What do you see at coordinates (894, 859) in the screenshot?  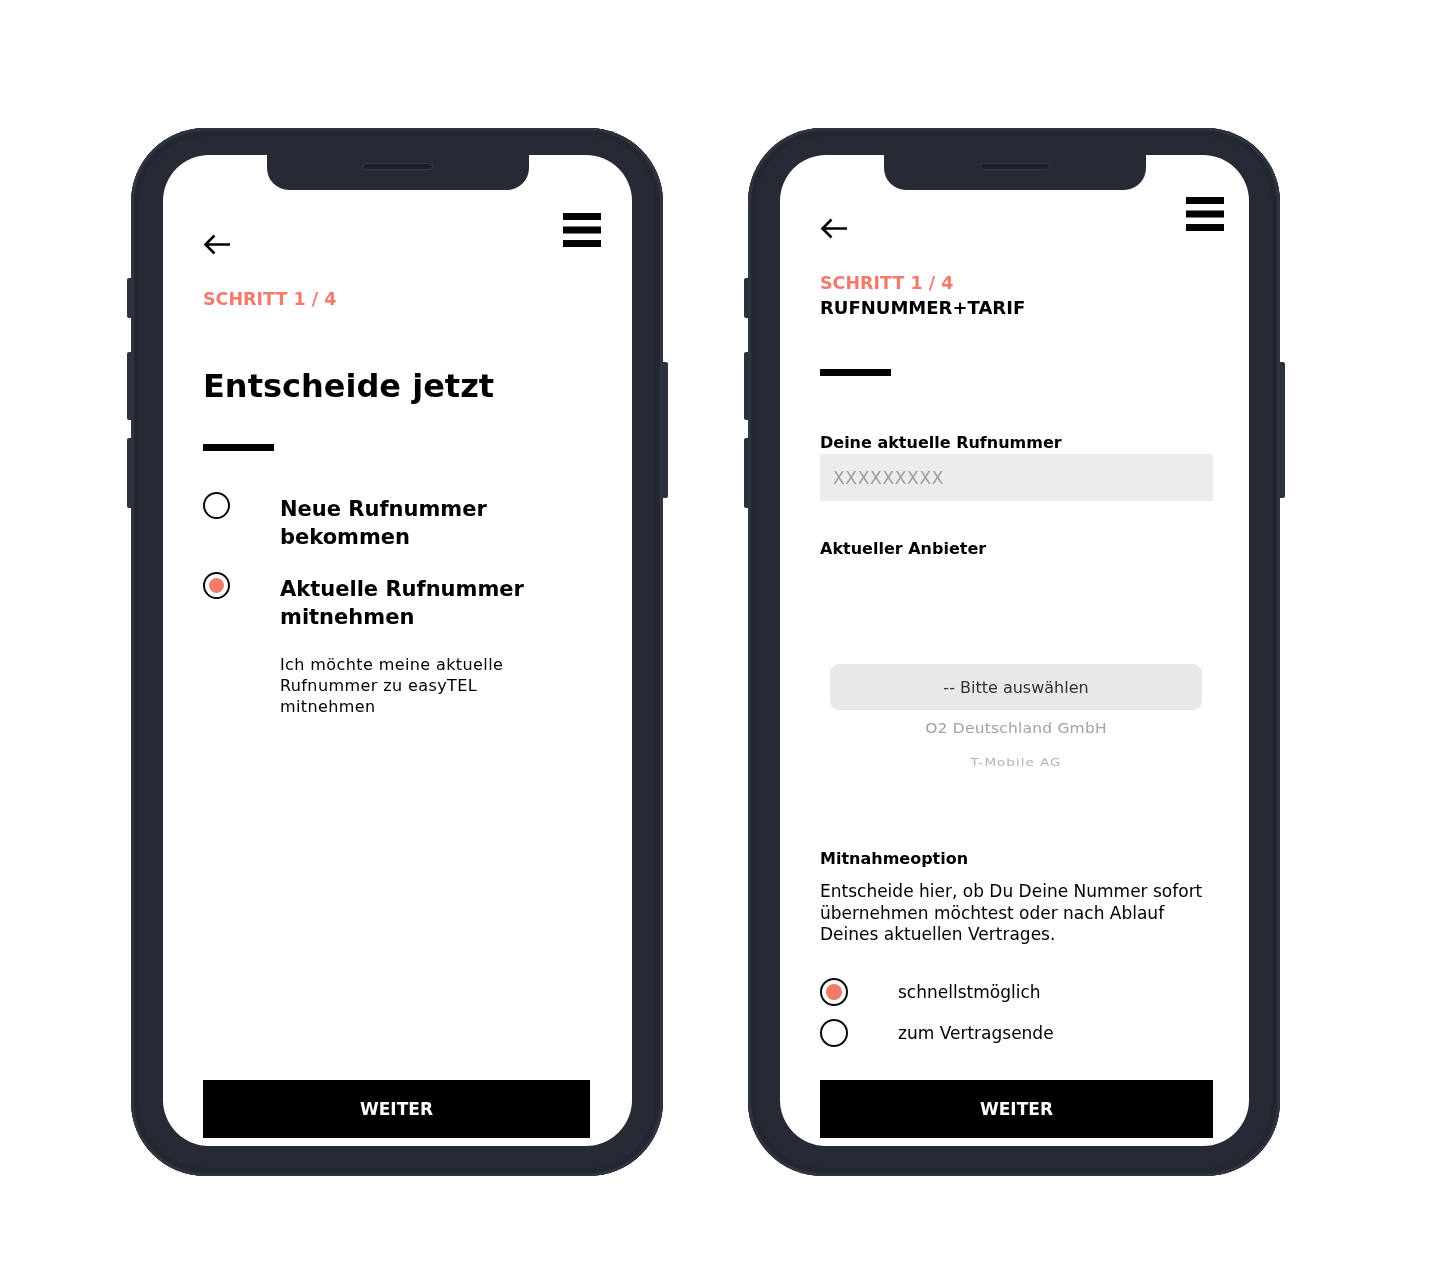 I see `field-label: Mitnahmeoption` at bounding box center [894, 859].